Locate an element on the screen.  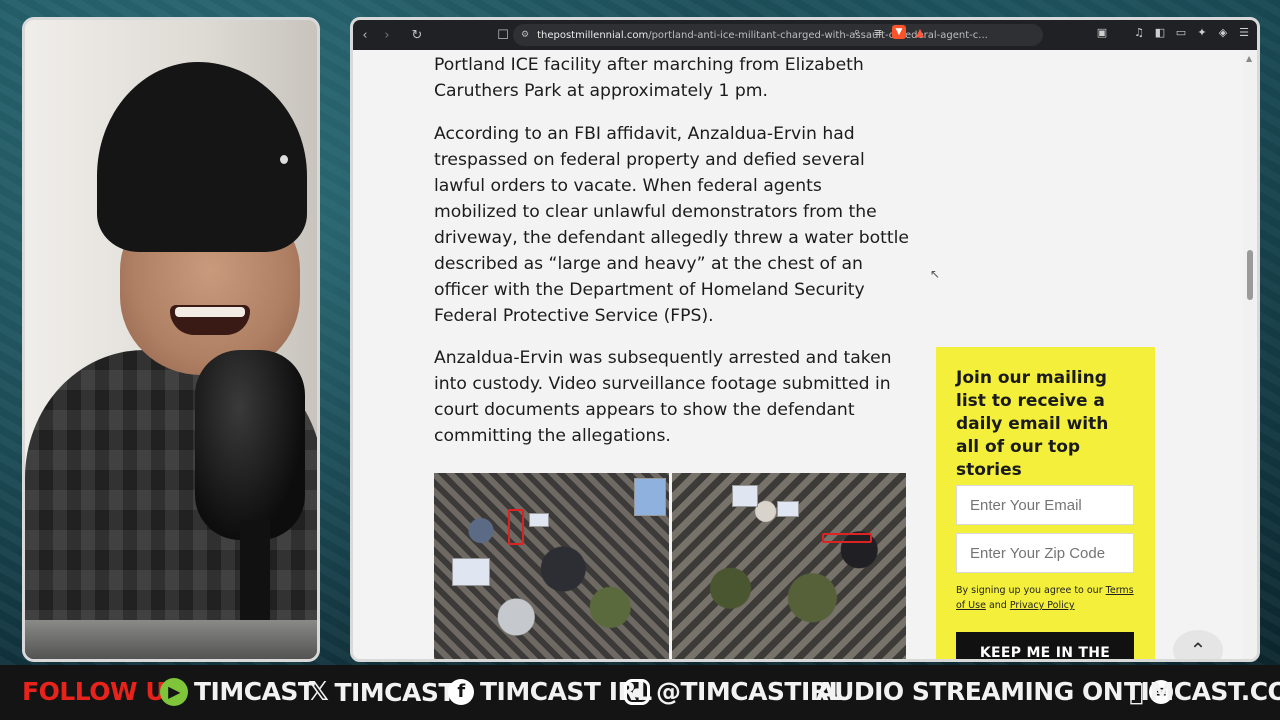
facebook-handle: f TIMCAST IRL is located at coordinates (550, 691).